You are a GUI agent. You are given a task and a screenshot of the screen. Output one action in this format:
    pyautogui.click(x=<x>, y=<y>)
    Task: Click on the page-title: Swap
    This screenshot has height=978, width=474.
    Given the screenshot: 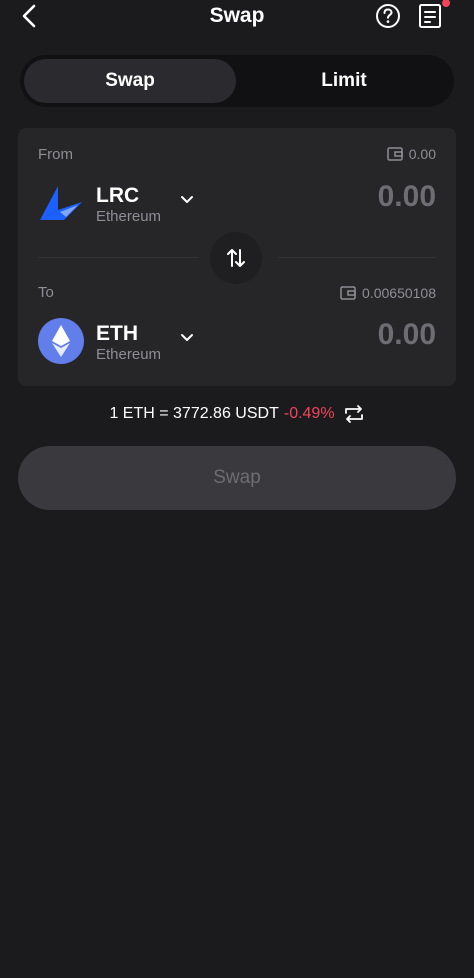 What is the action you would take?
    pyautogui.click(x=237, y=15)
    